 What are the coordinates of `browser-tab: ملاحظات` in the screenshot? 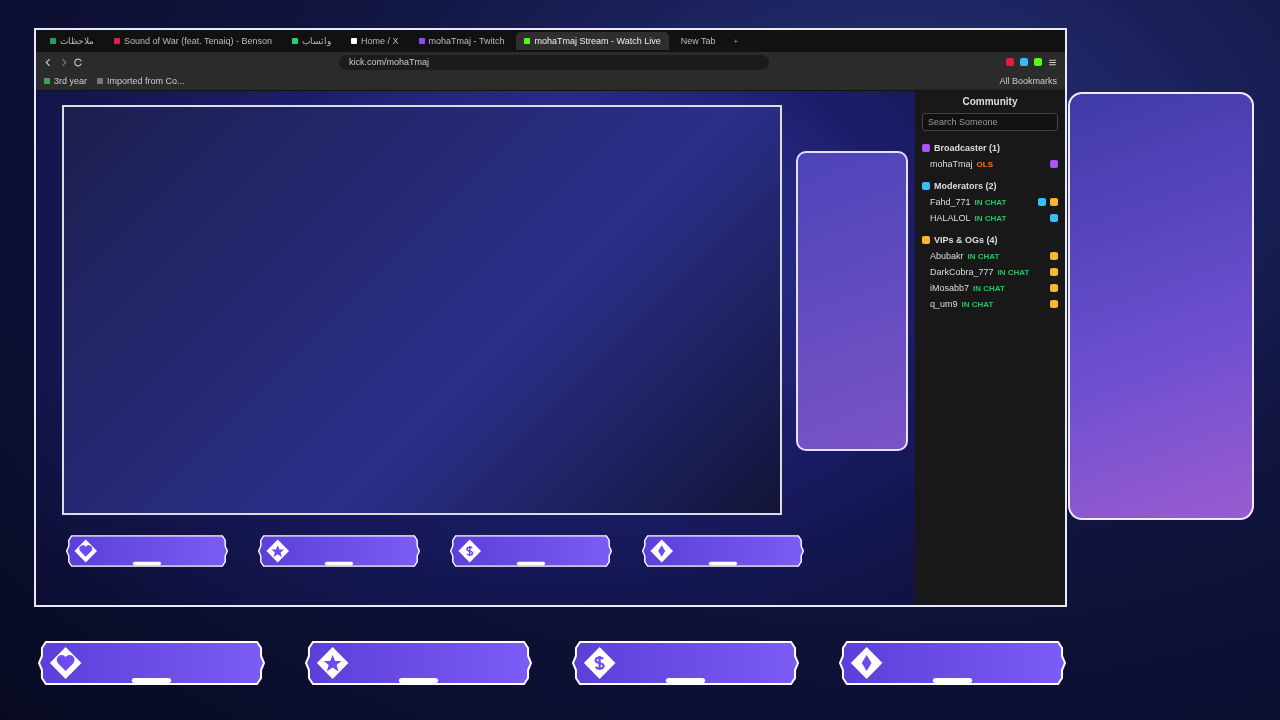 It's located at (72, 41).